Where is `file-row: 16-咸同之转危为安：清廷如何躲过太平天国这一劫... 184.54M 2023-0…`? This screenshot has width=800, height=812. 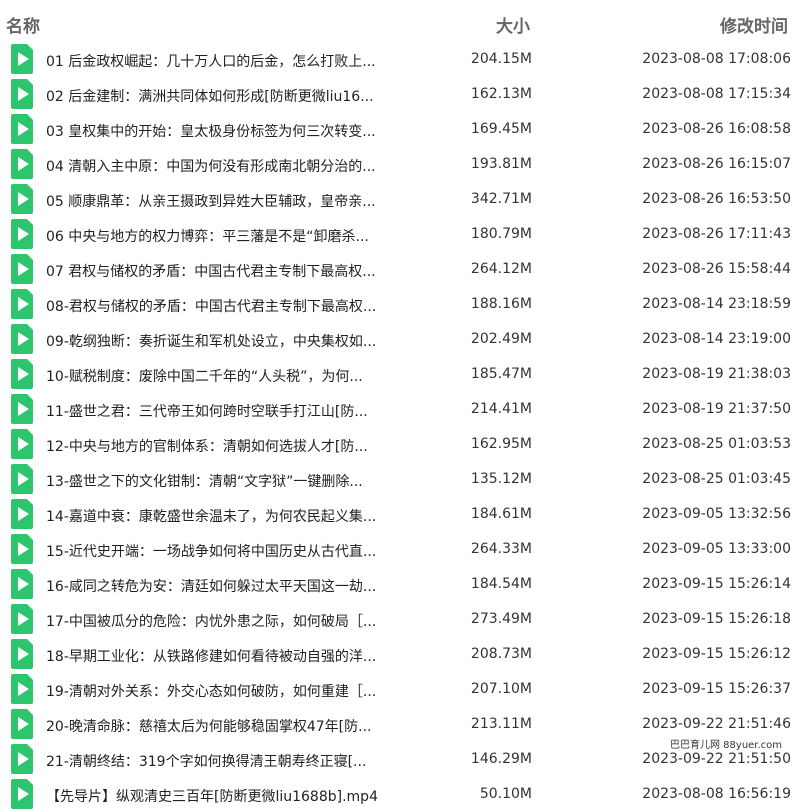
file-row: 16-咸同之转危为安：清廷如何躲过太平天国这一劫... 184.54M 2023-0… is located at coordinates (400, 584).